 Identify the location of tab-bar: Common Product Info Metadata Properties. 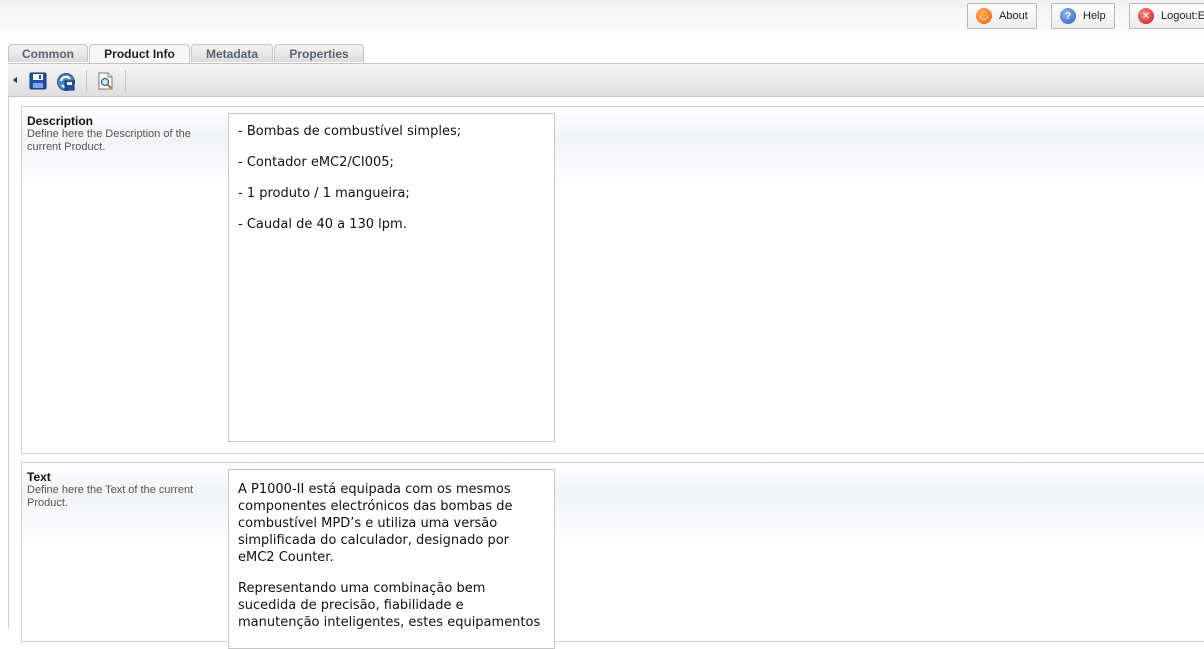
(186, 53).